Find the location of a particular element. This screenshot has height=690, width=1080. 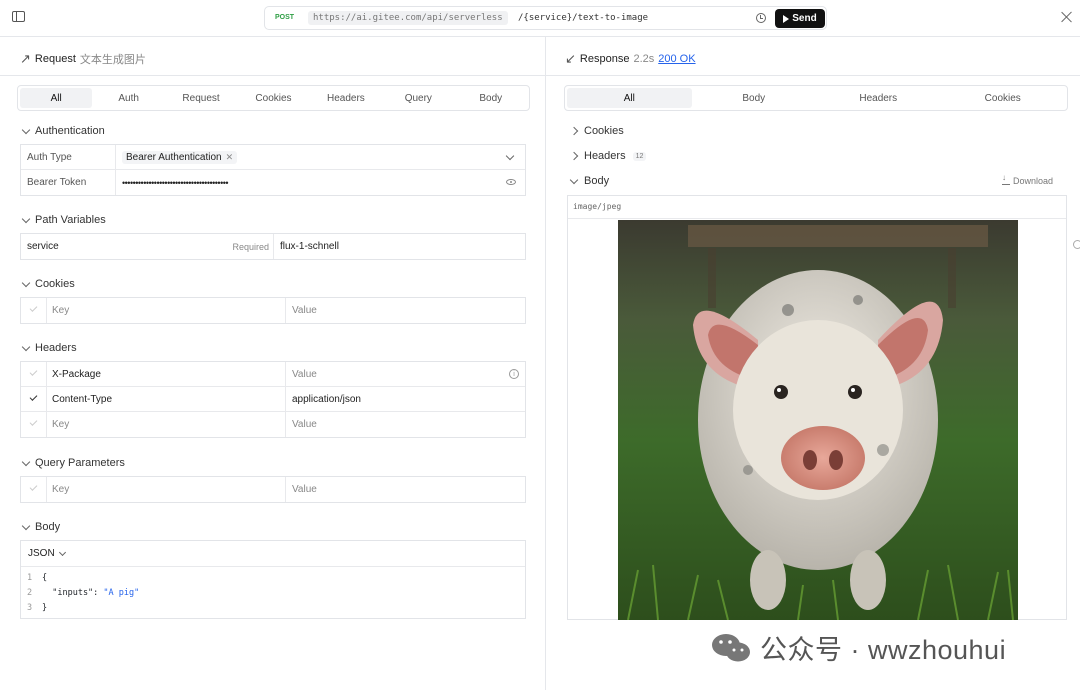

header-row: X-Package Value i is located at coordinates (273, 374).